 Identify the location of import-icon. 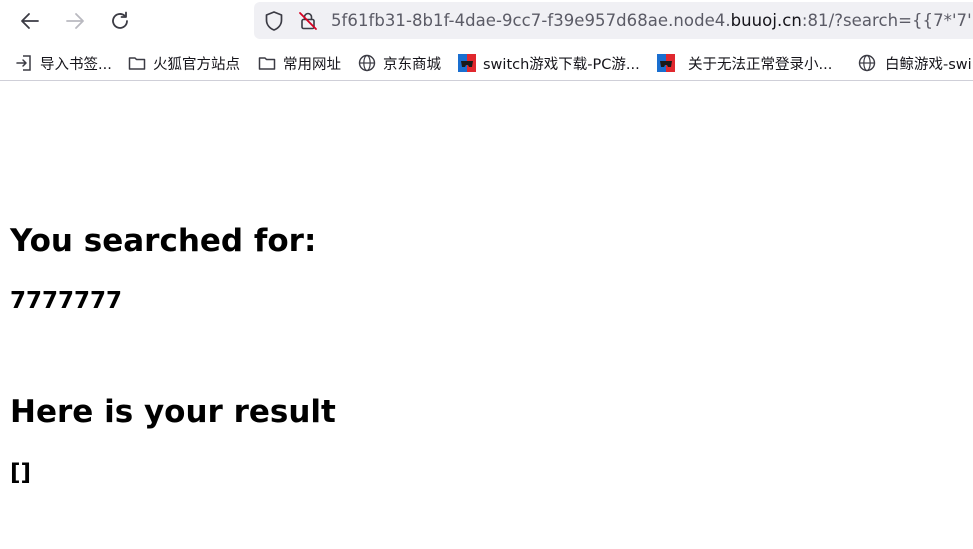
(24, 63).